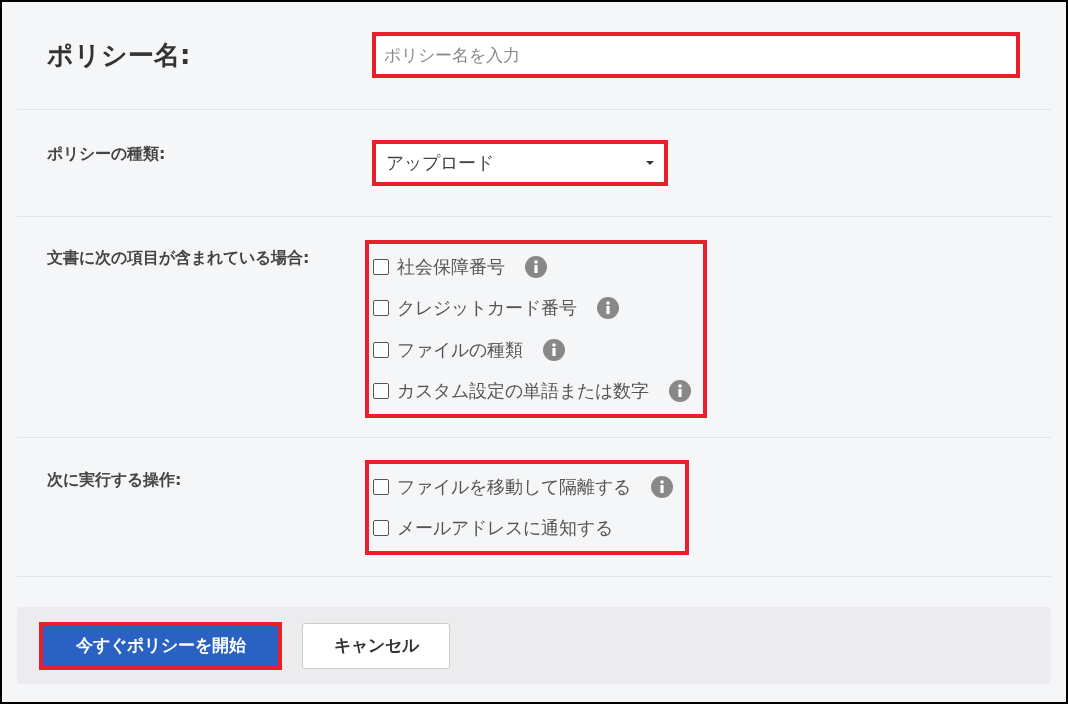 The image size is (1068, 704). What do you see at coordinates (505, 528) in the screenshot?
I see `checkbox-label: メールアドレスに通知する` at bounding box center [505, 528].